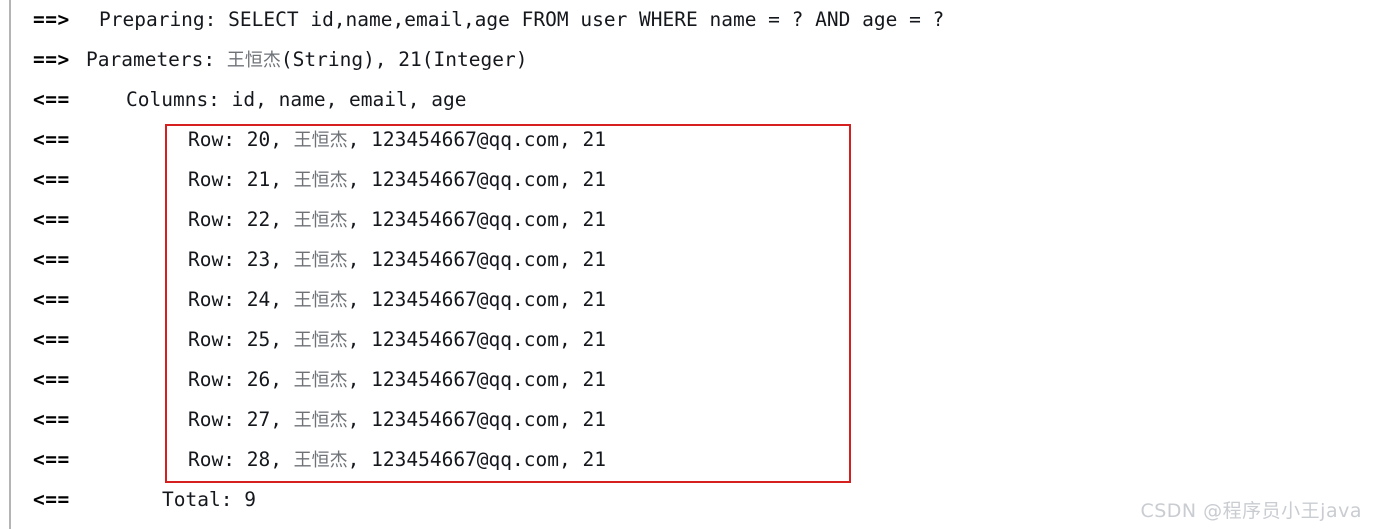 Image resolution: width=1380 pixels, height=529 pixels. Describe the element at coordinates (264, 179) in the screenshot. I see `log-line-value: 21,` at that location.